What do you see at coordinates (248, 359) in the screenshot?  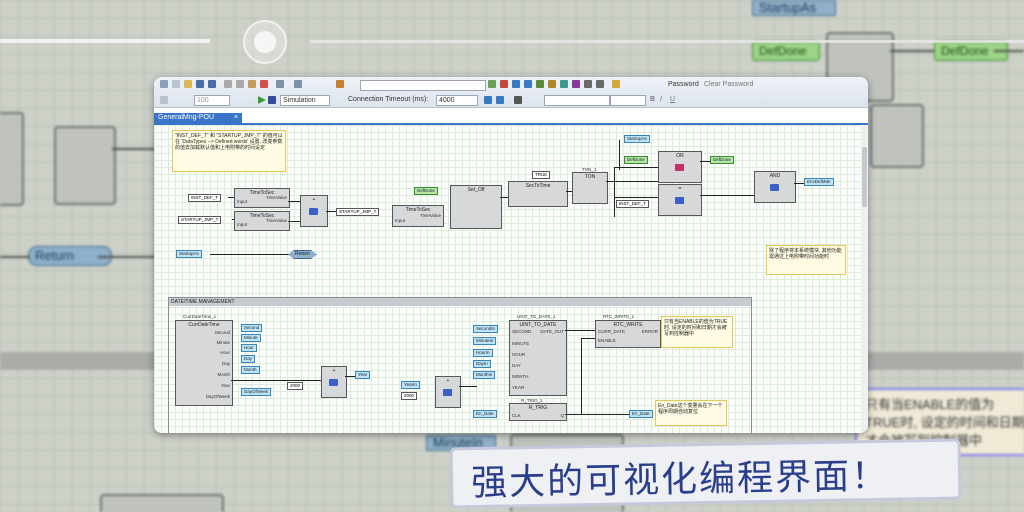 I see `var-day: Day` at bounding box center [248, 359].